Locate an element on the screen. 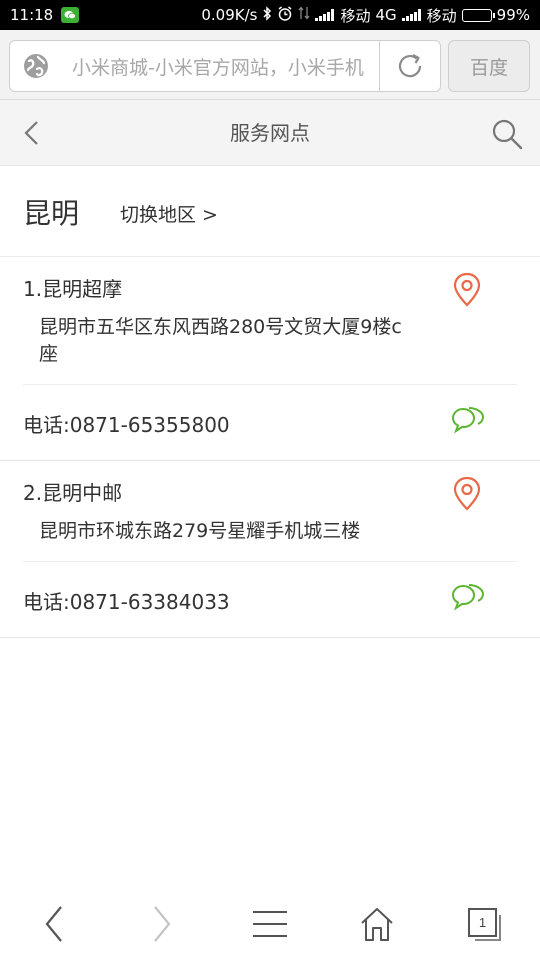 The width and height of the screenshot is (540, 960). tabs-button: 1 is located at coordinates (484, 924).